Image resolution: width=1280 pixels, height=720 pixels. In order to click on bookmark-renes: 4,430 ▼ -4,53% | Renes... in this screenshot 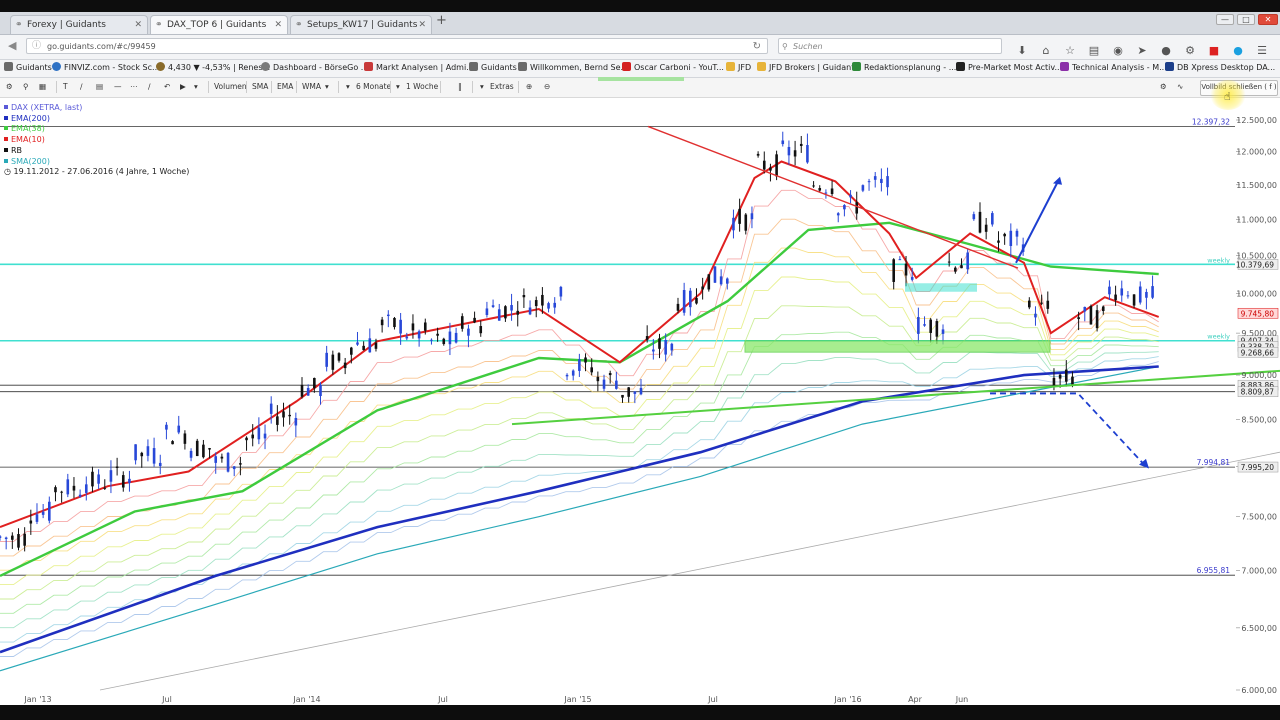, I will do `click(213, 68)`.